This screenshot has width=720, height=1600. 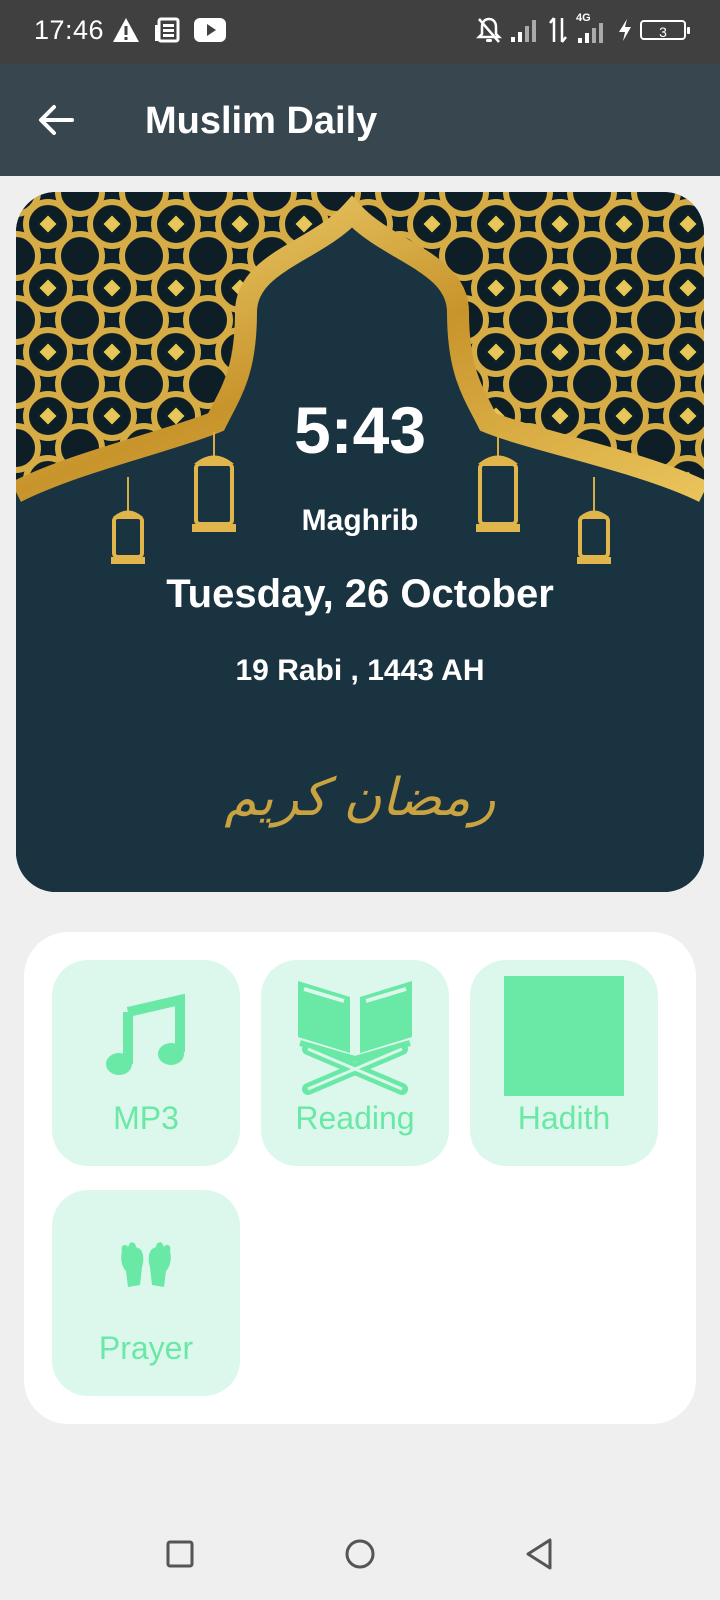 What do you see at coordinates (564, 1118) in the screenshot?
I see `tile-label: Hadith` at bounding box center [564, 1118].